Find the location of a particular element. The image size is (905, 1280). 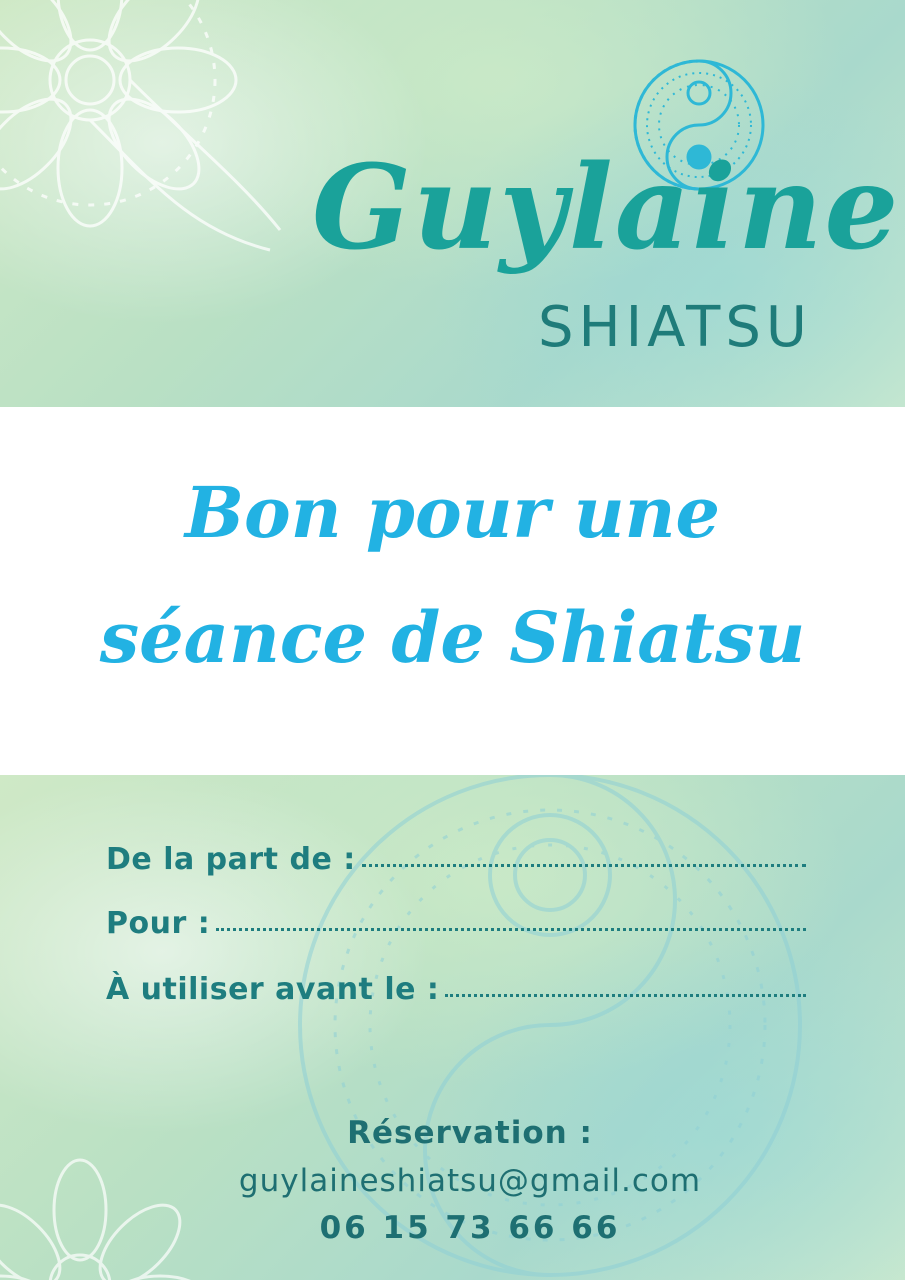

expiry-dotted-line is located at coordinates (625, 995).